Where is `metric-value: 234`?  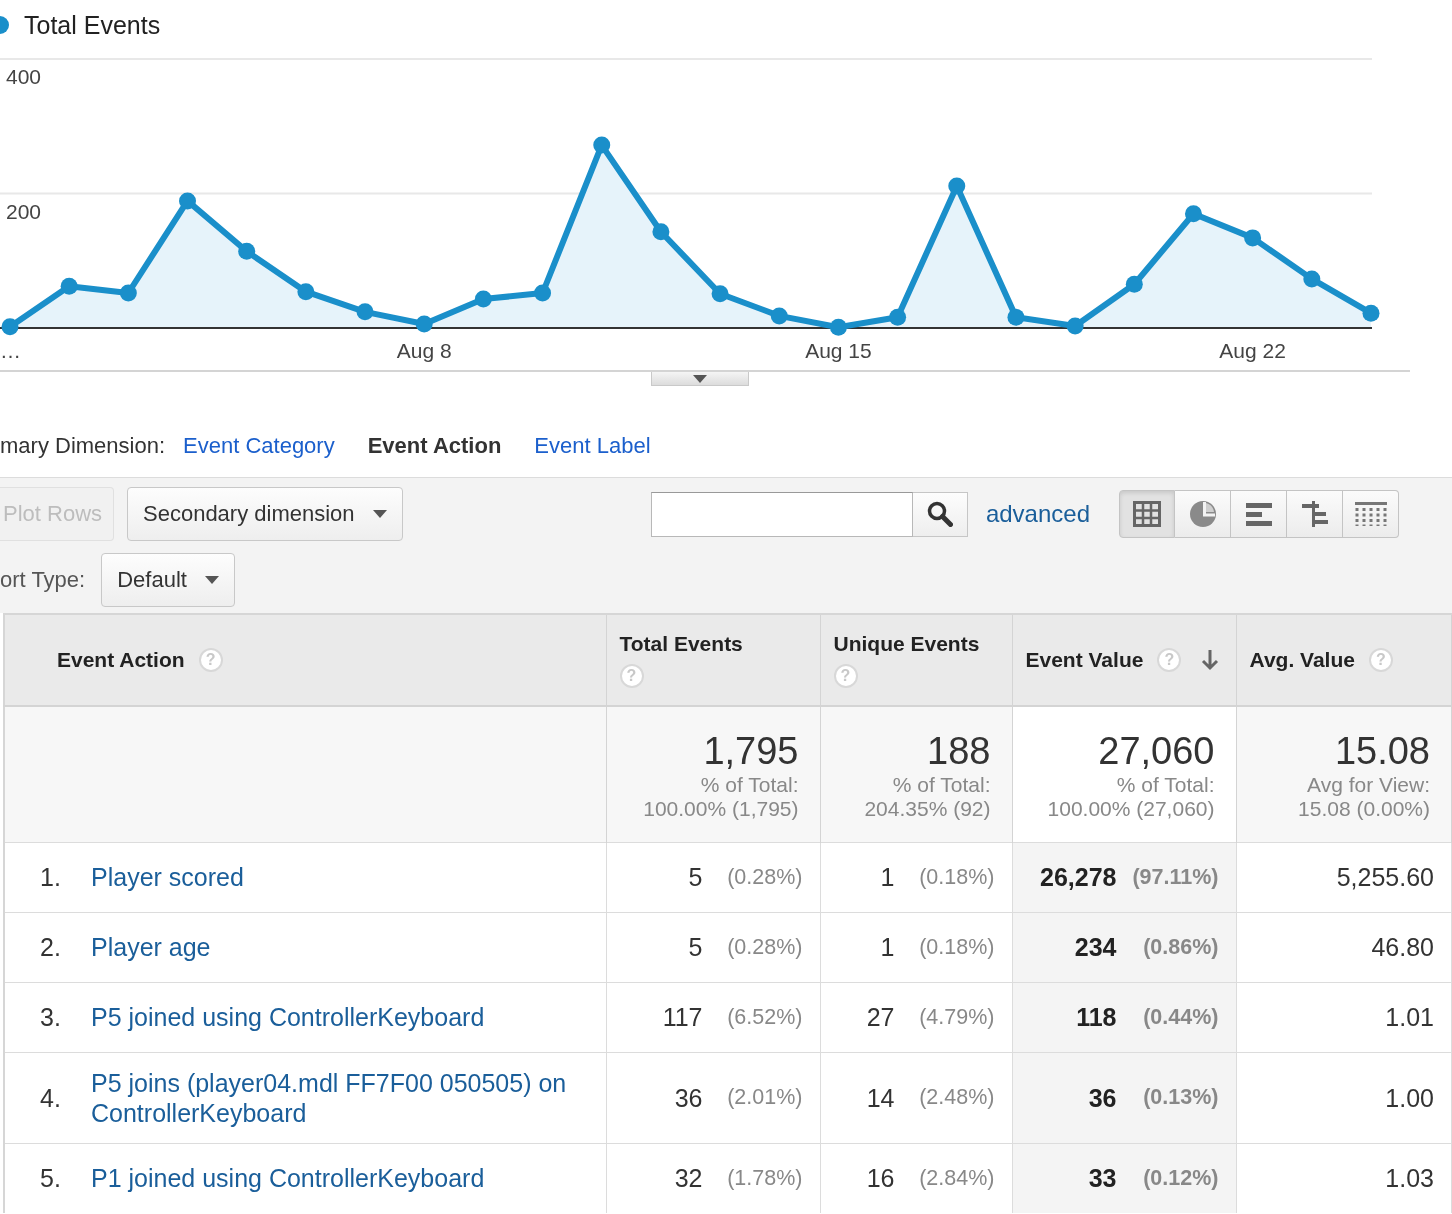 metric-value: 234 is located at coordinates (1095, 947).